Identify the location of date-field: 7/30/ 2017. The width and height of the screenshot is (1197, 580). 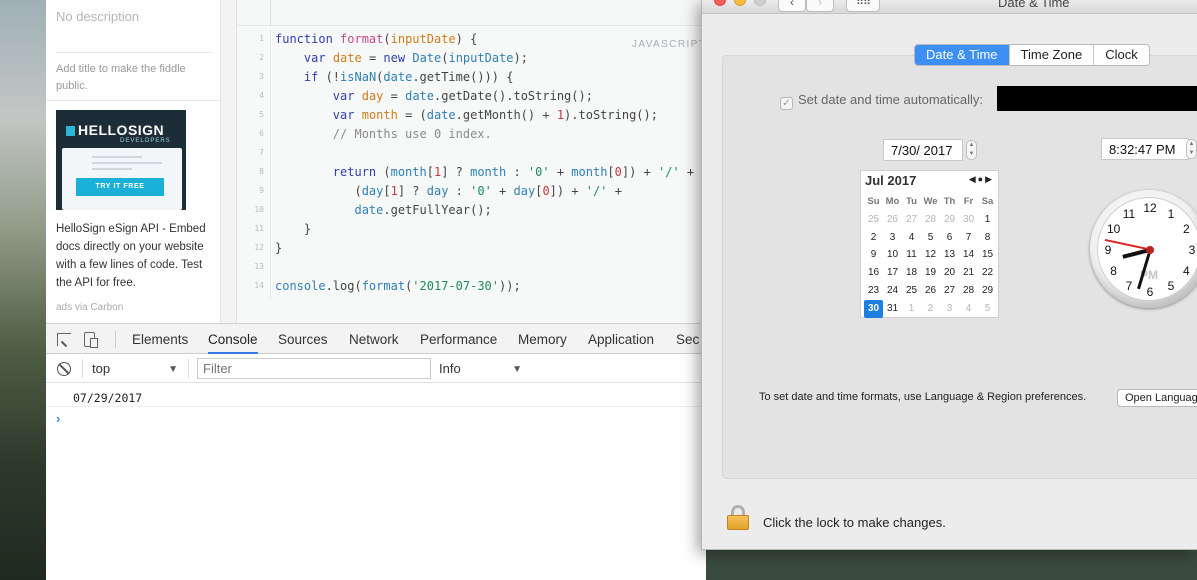
(923, 150).